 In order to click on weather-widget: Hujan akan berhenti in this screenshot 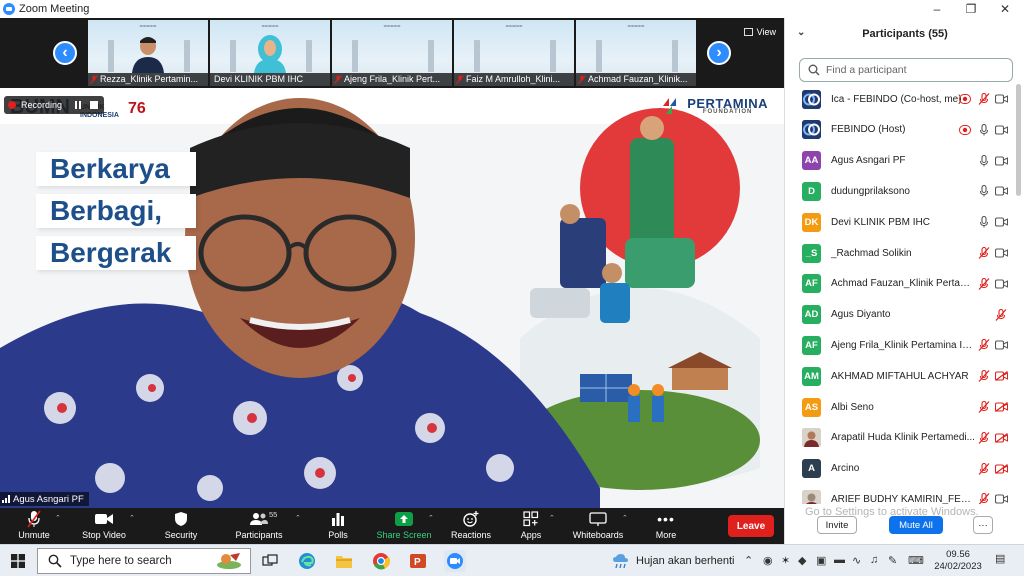, I will do `click(673, 561)`.